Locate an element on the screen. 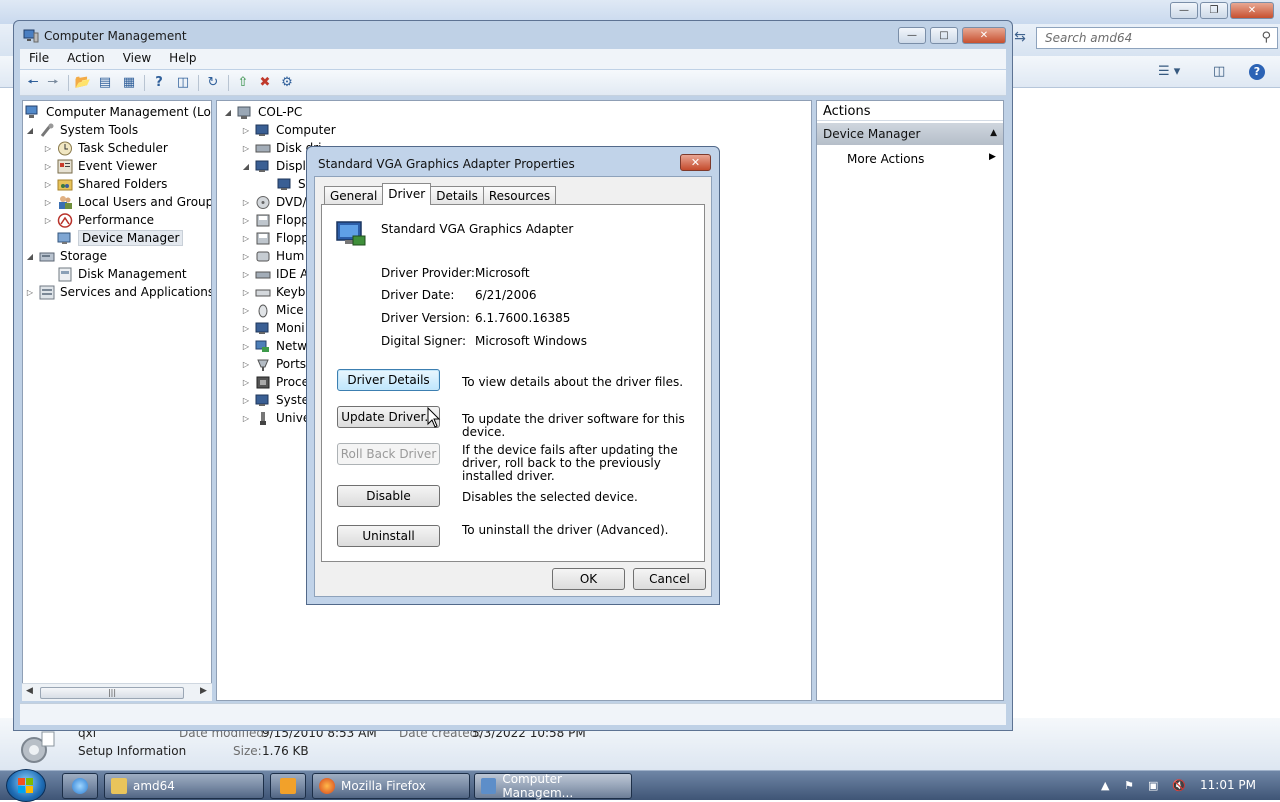 Image resolution: width=1280 pixels, height=802 pixels. actions-section-device-manager: Device Manager ▲ is located at coordinates (910, 134).